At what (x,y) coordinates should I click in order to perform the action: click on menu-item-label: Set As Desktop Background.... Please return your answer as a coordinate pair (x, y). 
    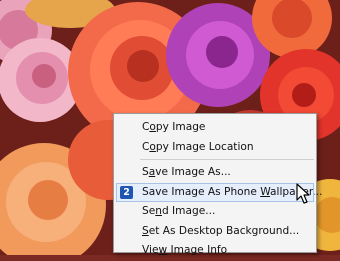
    Looking at the image, I should click on (221, 230).